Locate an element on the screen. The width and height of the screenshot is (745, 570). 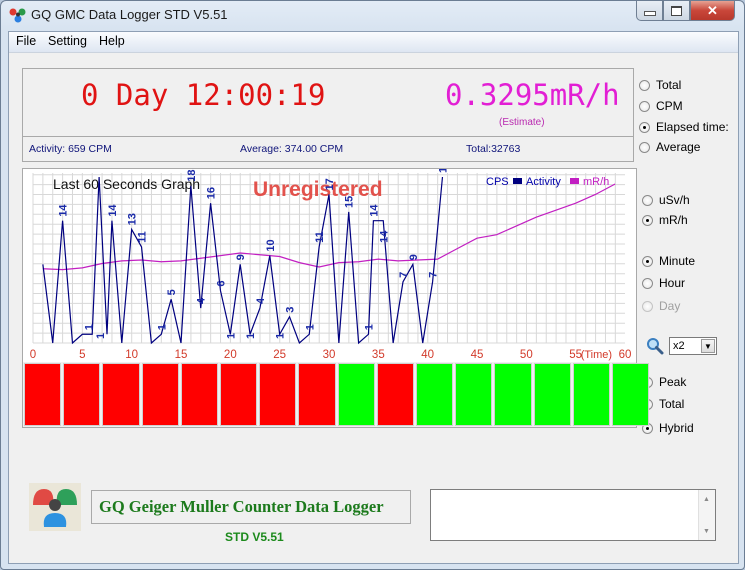
data-label: 13 is located at coordinates (133, 219).